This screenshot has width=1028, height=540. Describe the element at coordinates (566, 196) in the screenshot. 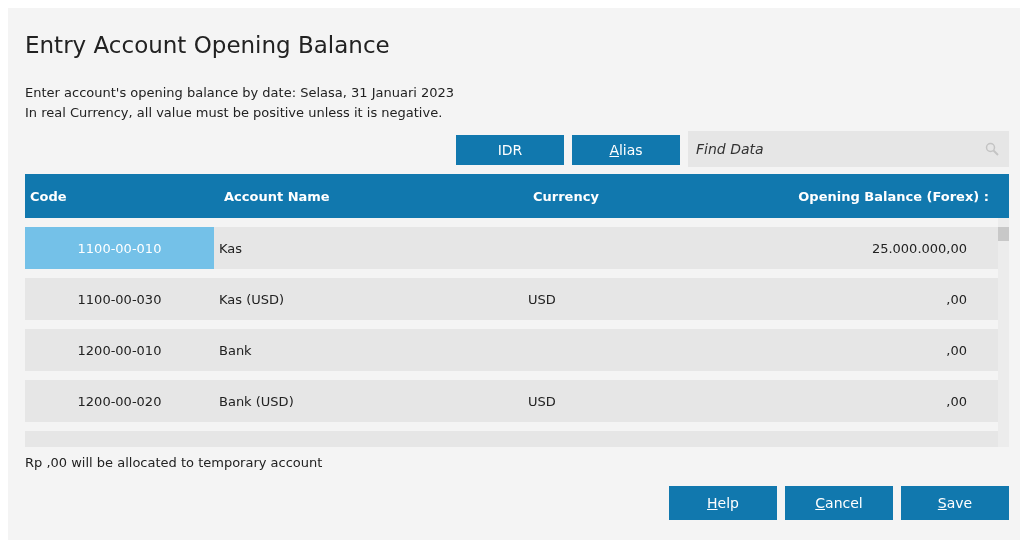

I see `column-header: Currency` at that location.